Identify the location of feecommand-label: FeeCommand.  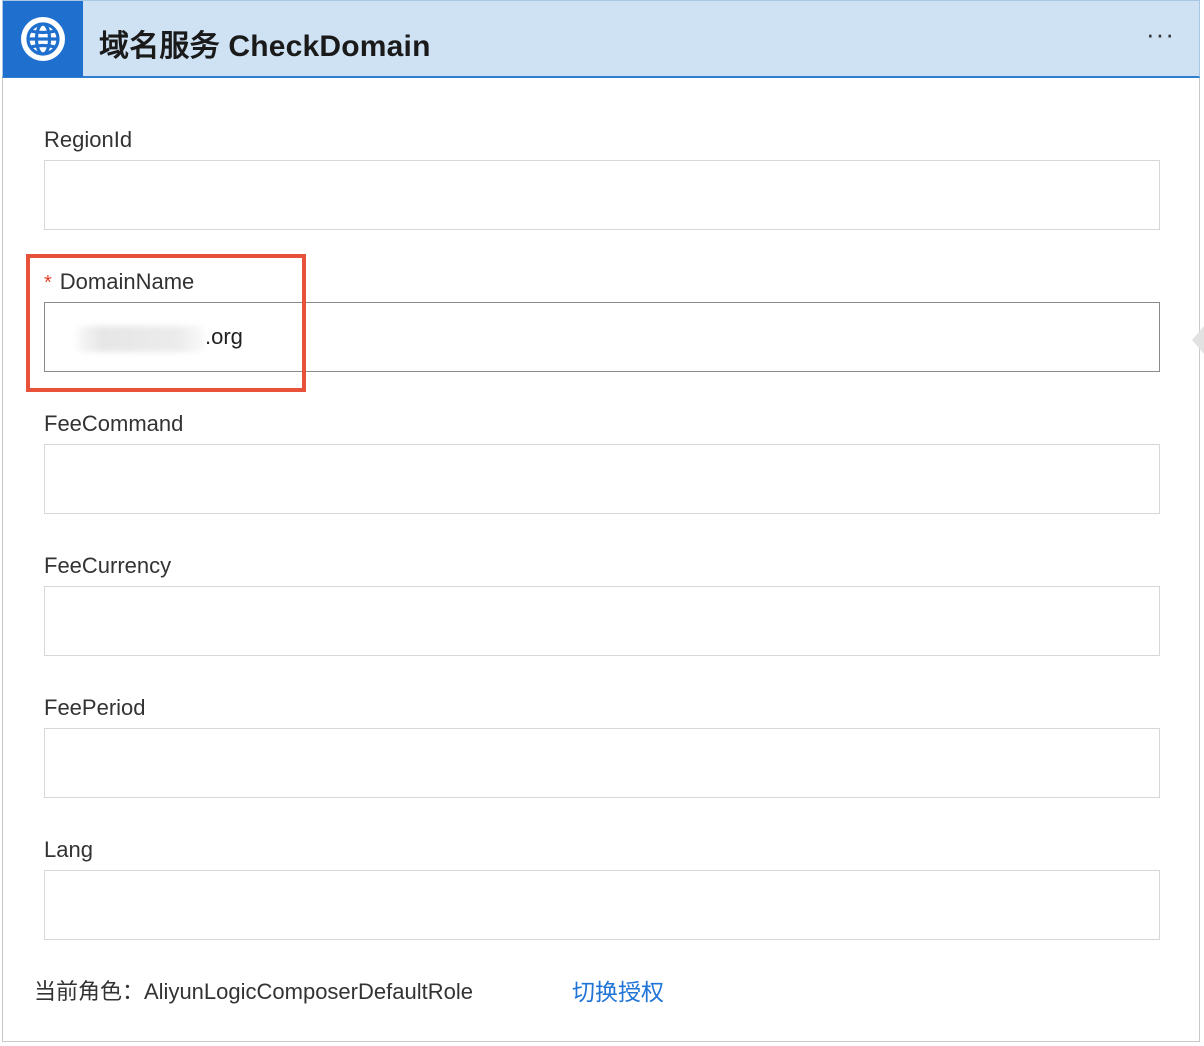
(114, 423).